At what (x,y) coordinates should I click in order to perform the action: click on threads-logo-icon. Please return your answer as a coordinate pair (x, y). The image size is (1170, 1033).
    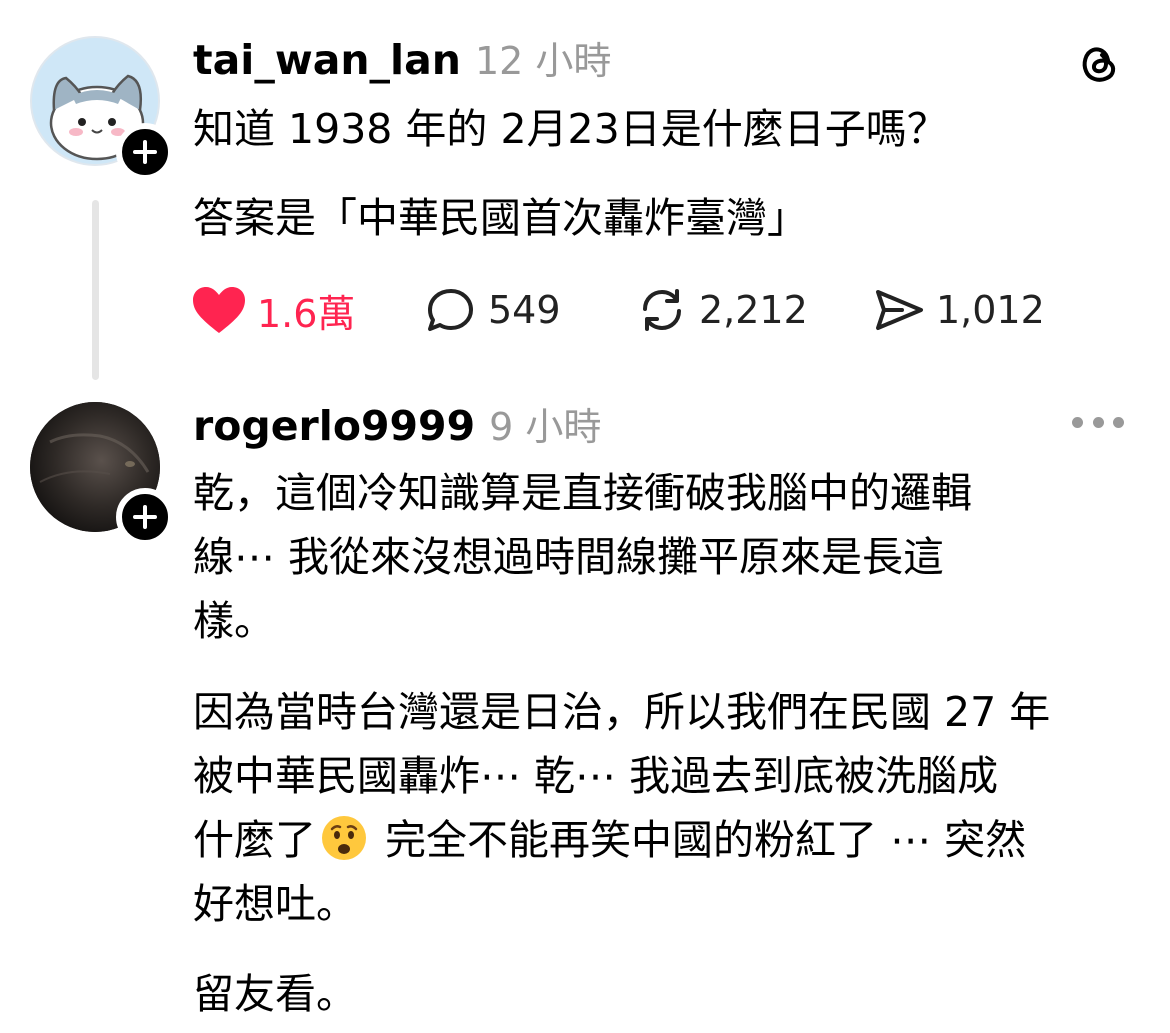
    Looking at the image, I should click on (1099, 62).